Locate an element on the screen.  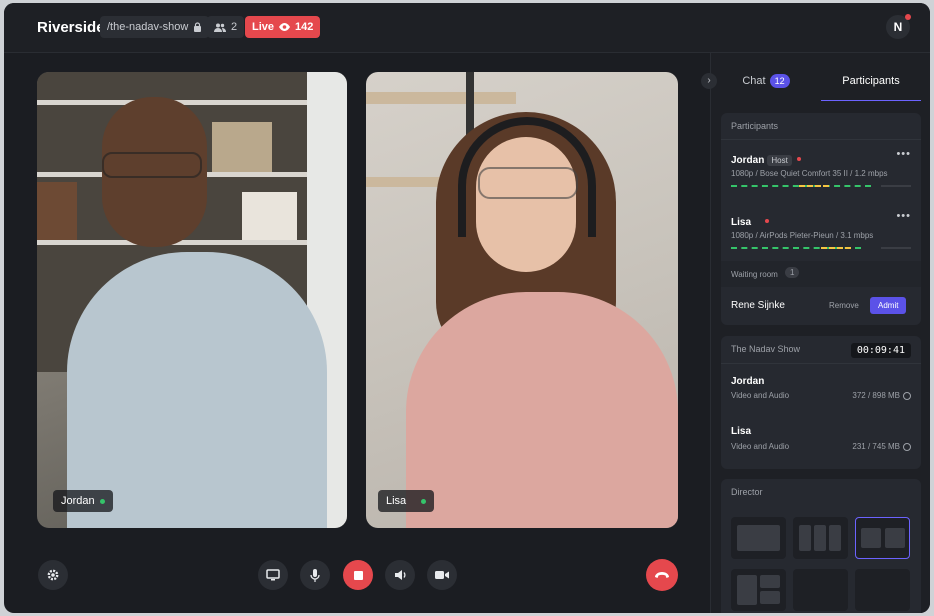
tab-chat: Chat 12 is located at coordinates (766, 77).